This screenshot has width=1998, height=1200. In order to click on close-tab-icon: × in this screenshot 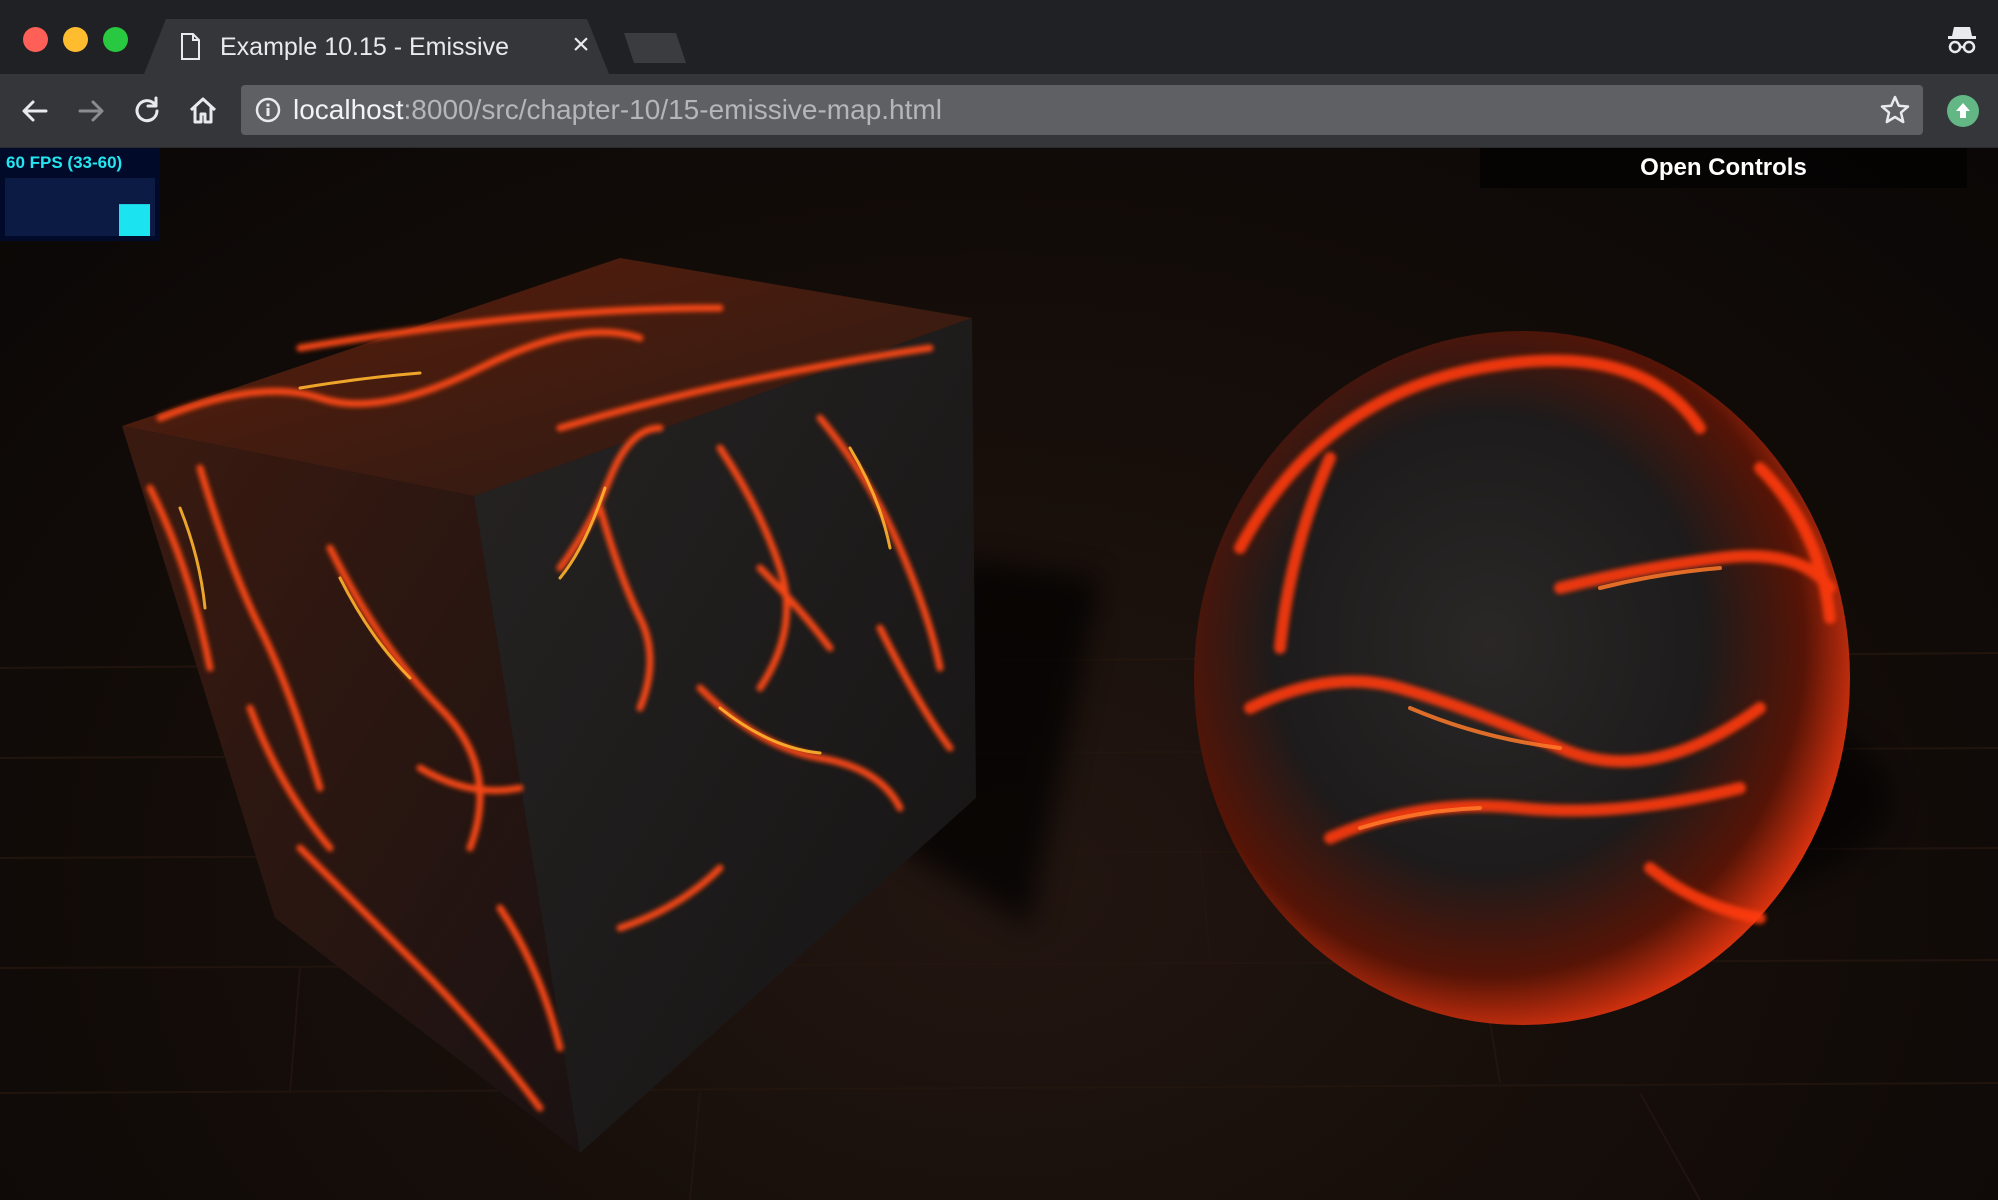, I will do `click(581, 45)`.